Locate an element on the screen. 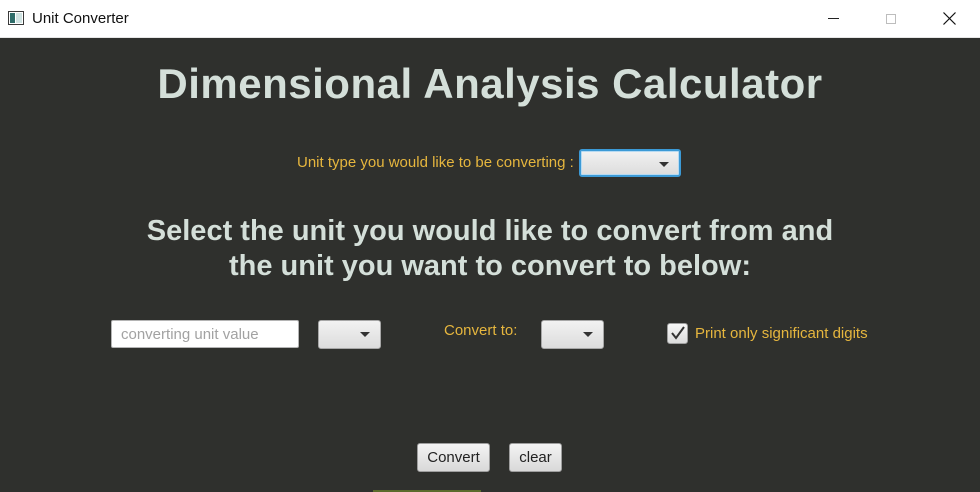 The image size is (980, 492). maximize-button is located at coordinates (891, 18).